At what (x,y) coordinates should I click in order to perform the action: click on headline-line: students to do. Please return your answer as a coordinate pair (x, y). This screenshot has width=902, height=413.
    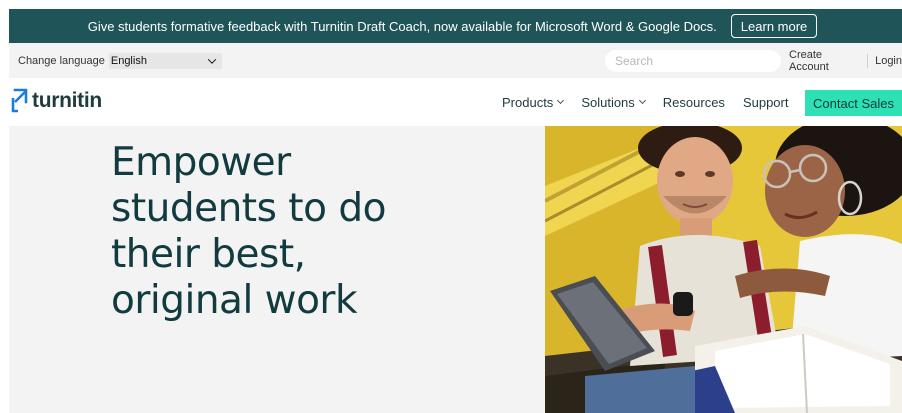
    Looking at the image, I should click on (248, 208).